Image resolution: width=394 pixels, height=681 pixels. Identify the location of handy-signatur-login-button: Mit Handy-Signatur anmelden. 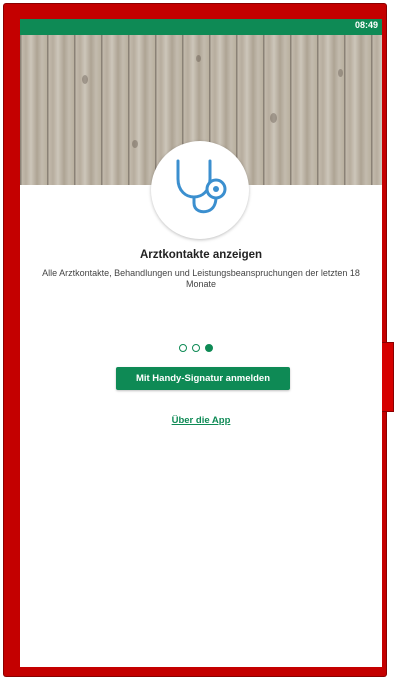
(203, 378).